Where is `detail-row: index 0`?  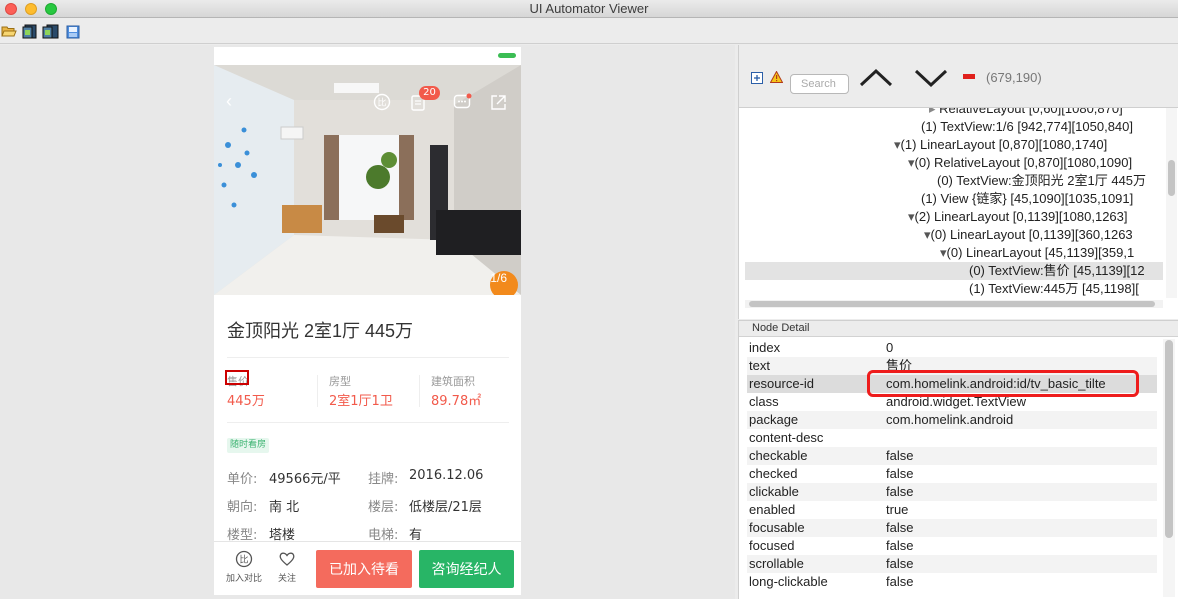 detail-row: index 0 is located at coordinates (952, 348).